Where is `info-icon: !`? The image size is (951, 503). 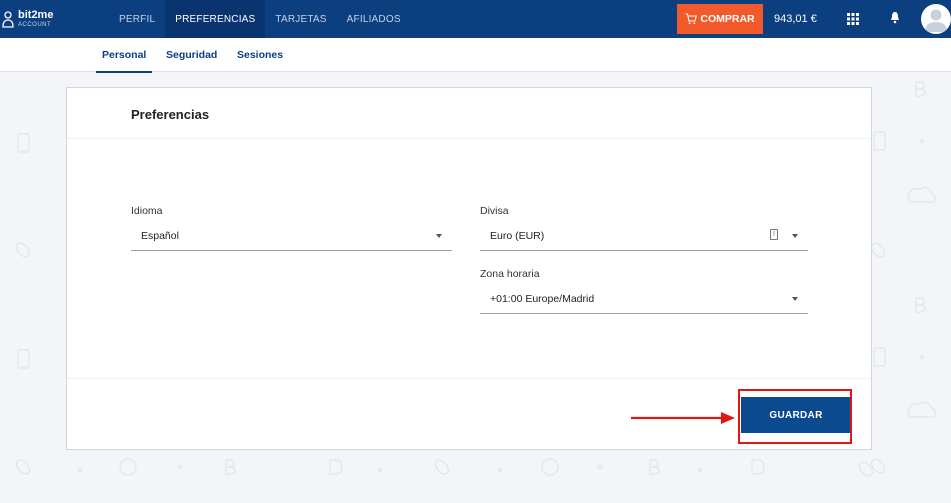
info-icon: ! is located at coordinates (774, 234).